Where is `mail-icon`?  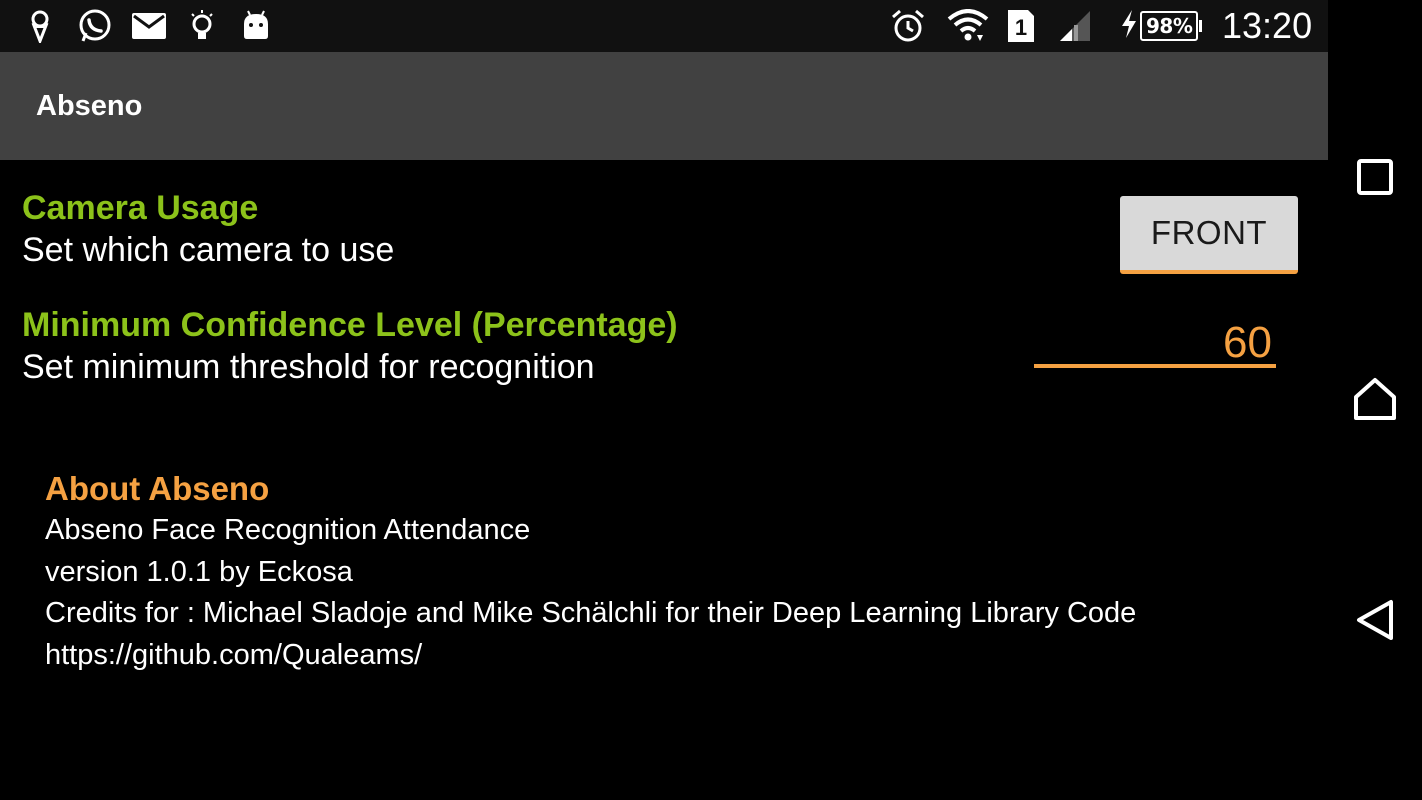
mail-icon is located at coordinates (149, 26).